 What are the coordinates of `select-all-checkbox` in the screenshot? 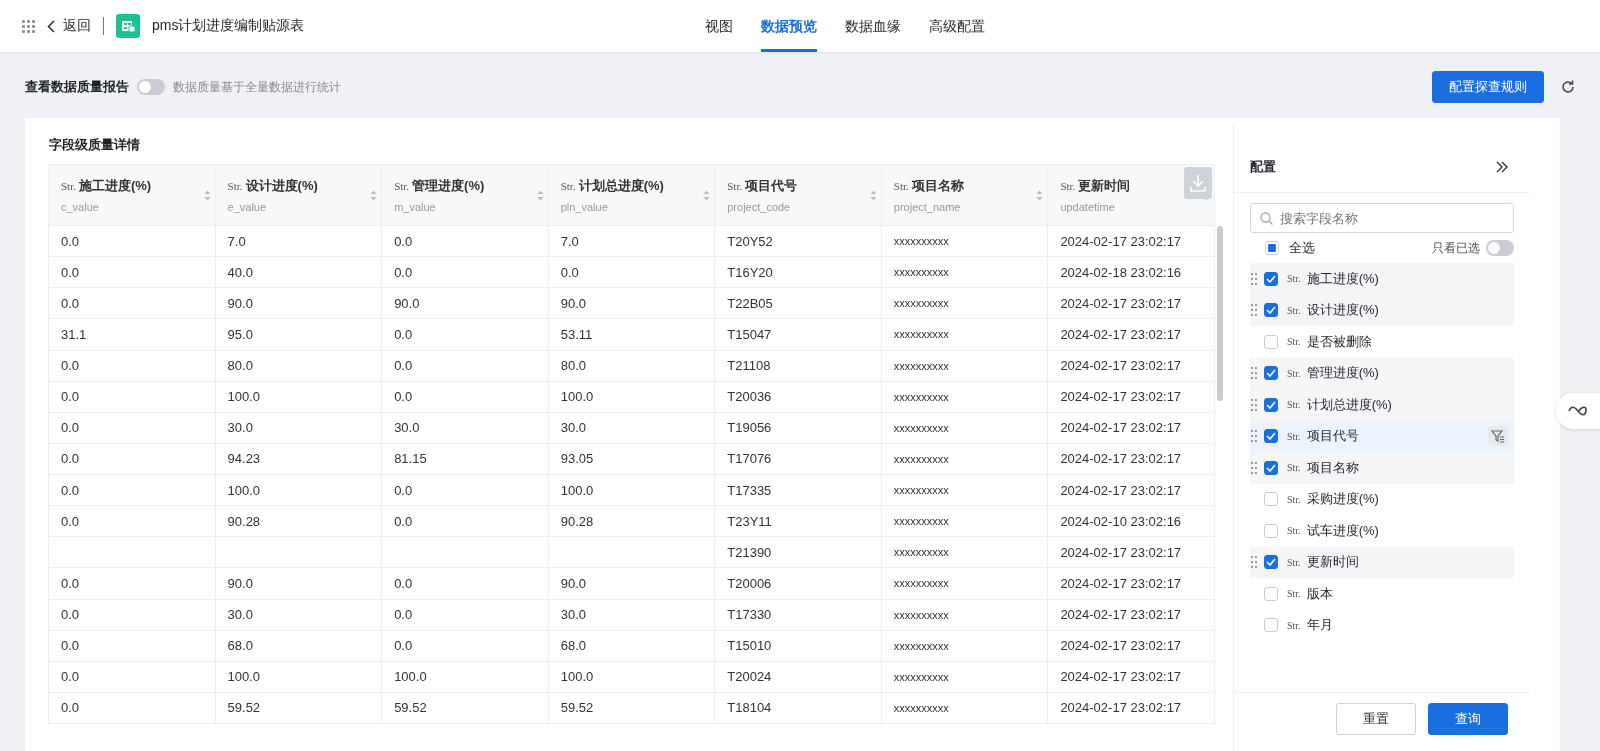 It's located at (1272, 248).